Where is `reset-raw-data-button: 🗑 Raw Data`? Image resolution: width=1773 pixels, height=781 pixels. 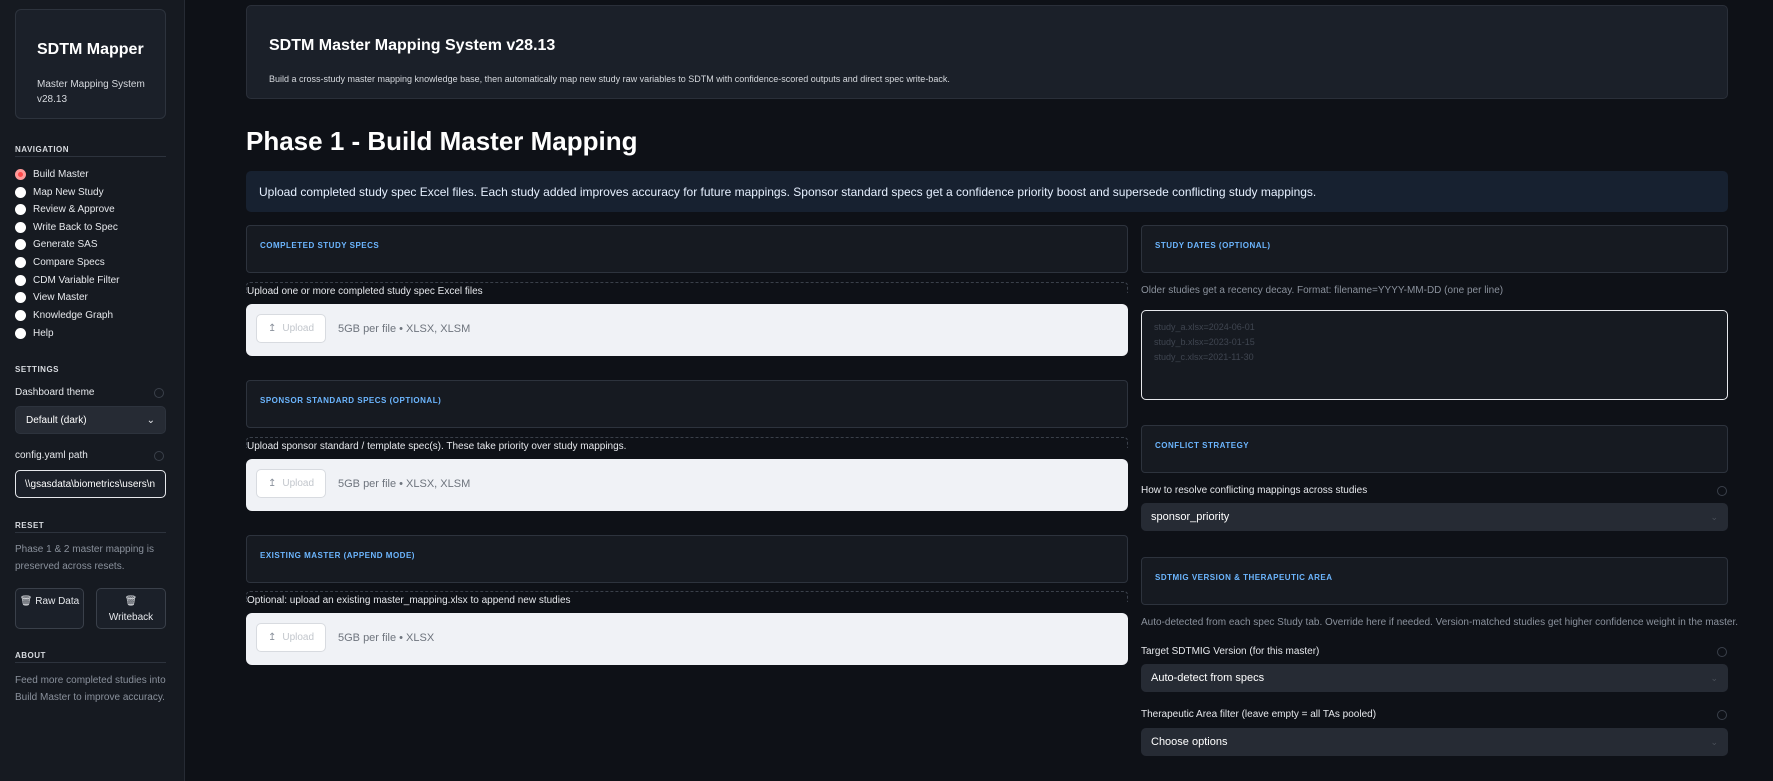
reset-raw-data-button: 🗑 Raw Data is located at coordinates (49, 608).